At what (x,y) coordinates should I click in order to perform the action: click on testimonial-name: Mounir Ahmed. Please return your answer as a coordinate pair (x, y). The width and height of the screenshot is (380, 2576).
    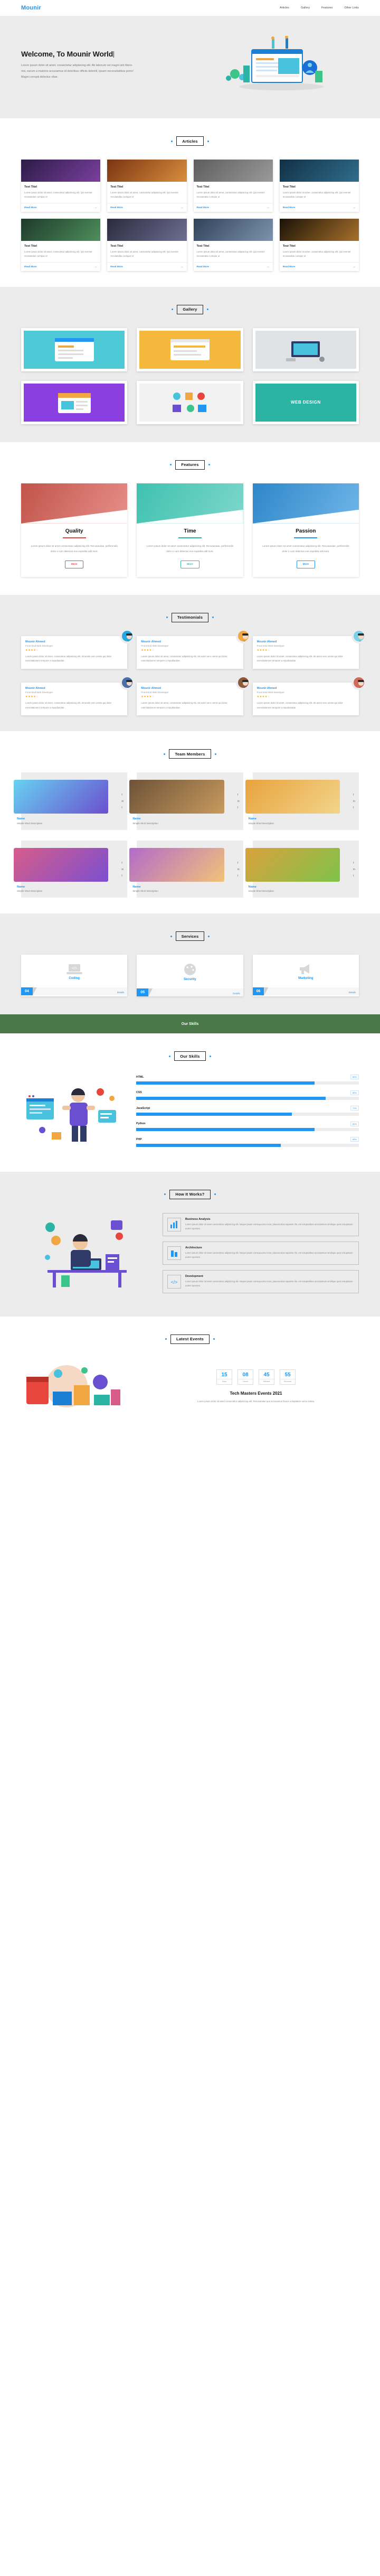
    Looking at the image, I should click on (35, 688).